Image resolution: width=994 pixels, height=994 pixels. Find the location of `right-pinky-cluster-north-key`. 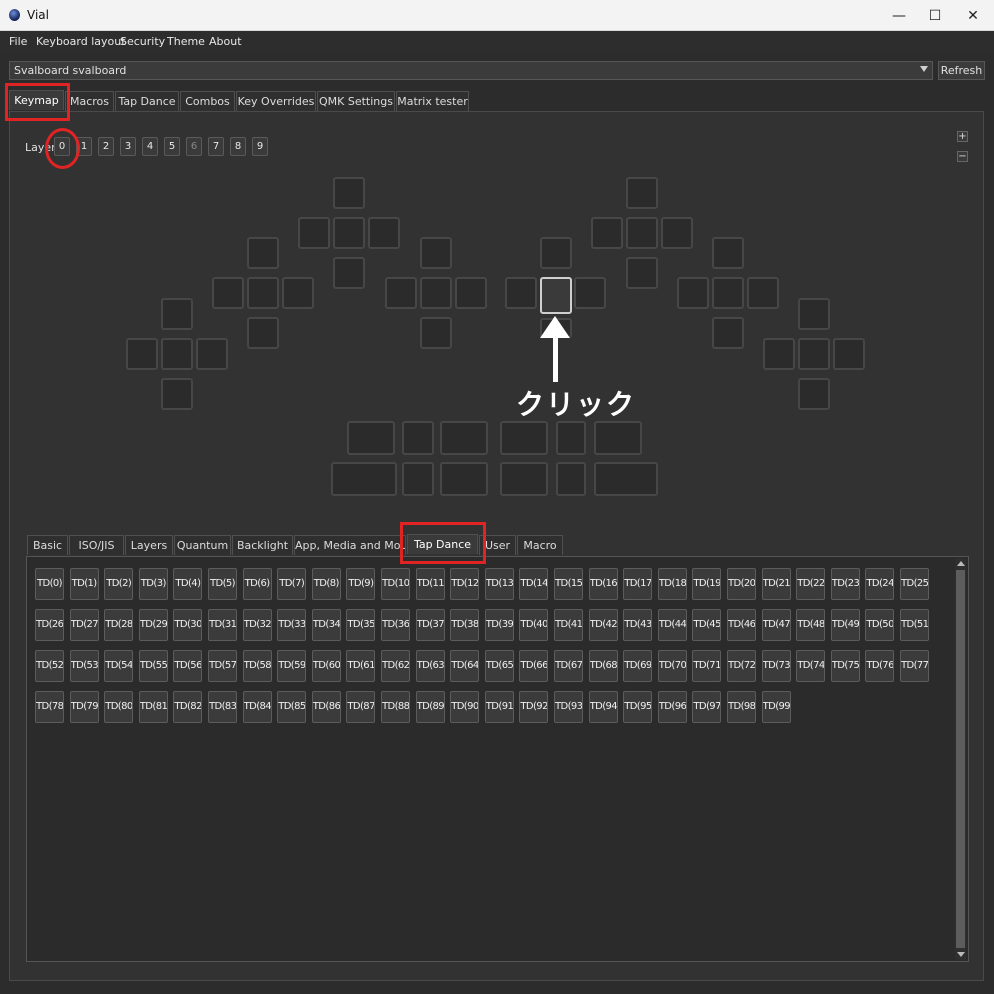

right-pinky-cluster-north-key is located at coordinates (814, 314).